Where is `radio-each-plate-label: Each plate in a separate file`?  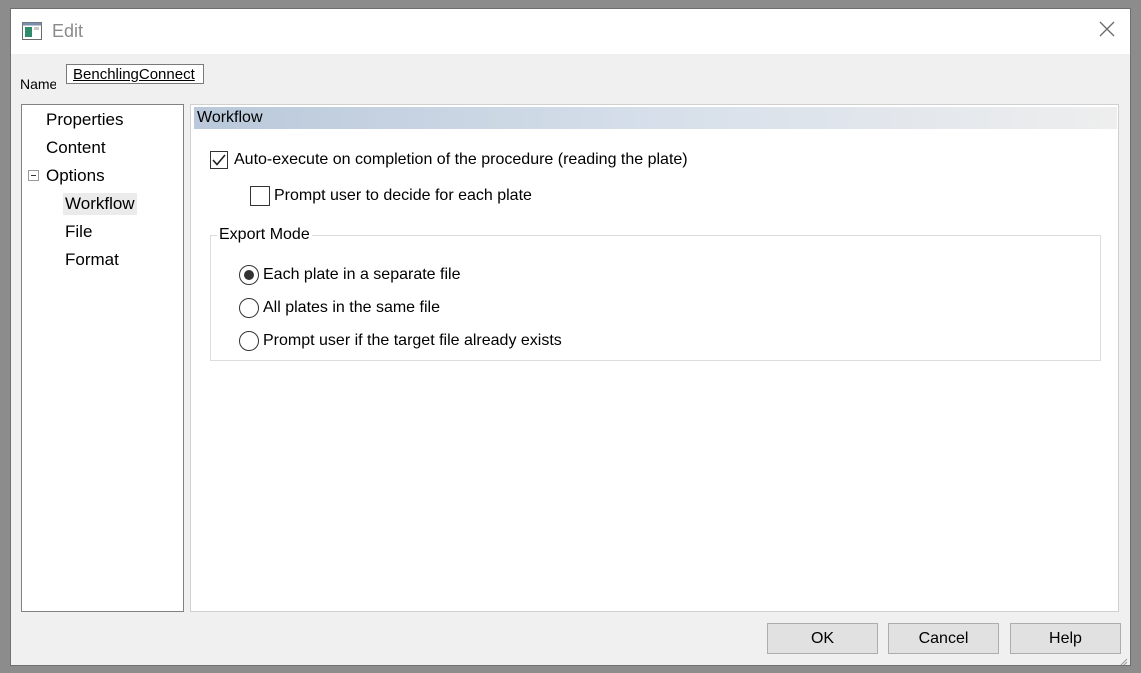 radio-each-plate-label: Each plate in a separate file is located at coordinates (362, 274).